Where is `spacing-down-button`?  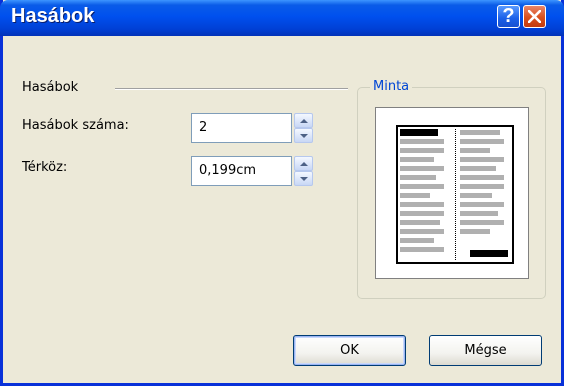
spacing-down-button is located at coordinates (303, 178).